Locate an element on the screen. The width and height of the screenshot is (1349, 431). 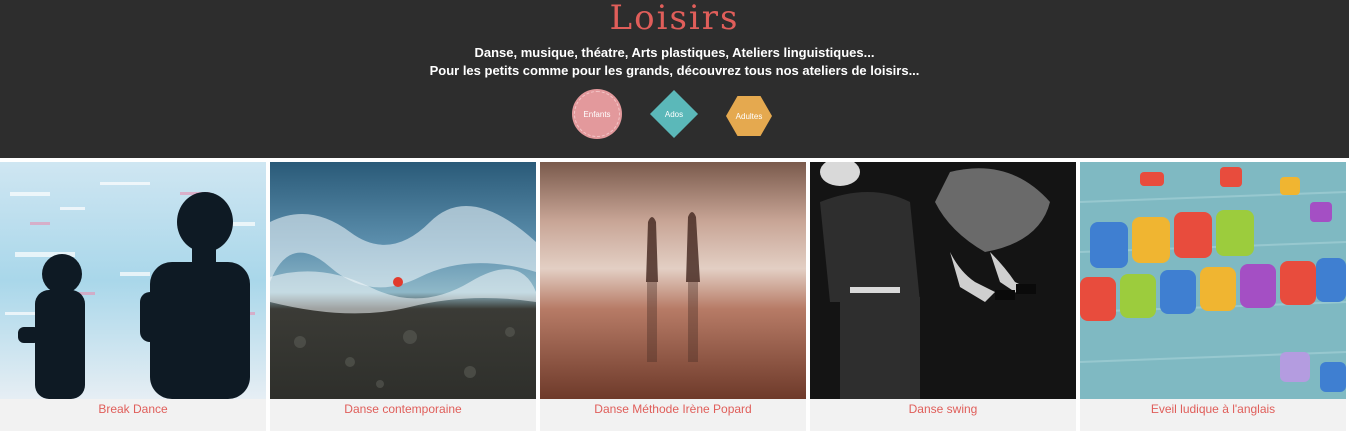
card-danse-methode-irene-popard: Danse Méthode Irène Popard is located at coordinates (673, 296).